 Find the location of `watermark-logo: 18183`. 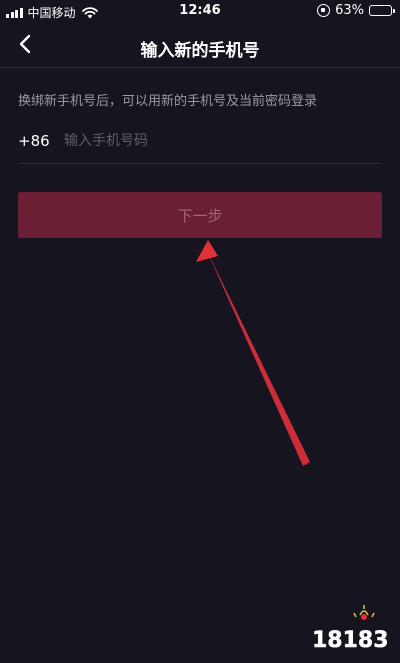

watermark-logo: 18183 is located at coordinates (350, 629).